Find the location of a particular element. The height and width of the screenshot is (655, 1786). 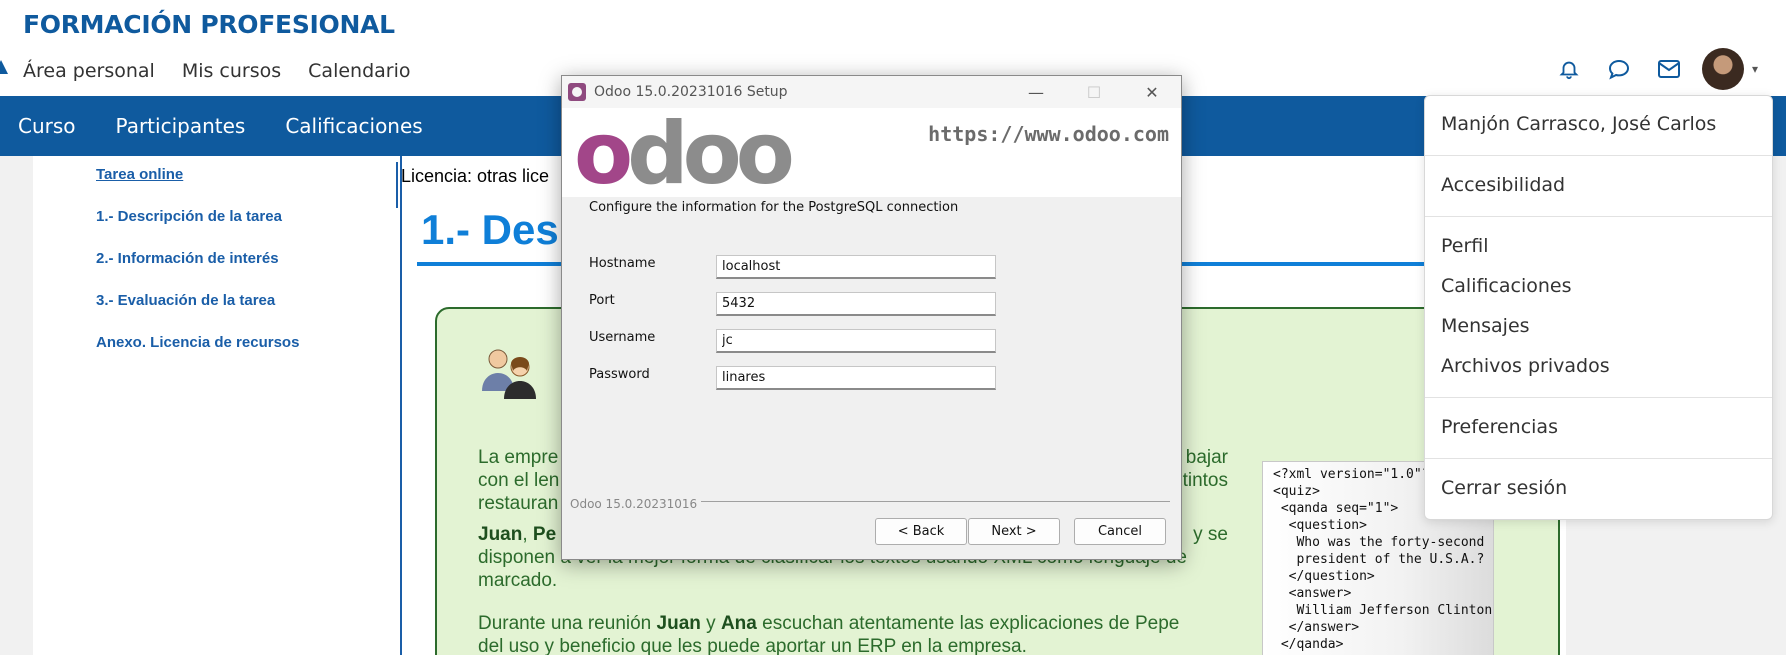

left-margin is located at coordinates (16, 405).